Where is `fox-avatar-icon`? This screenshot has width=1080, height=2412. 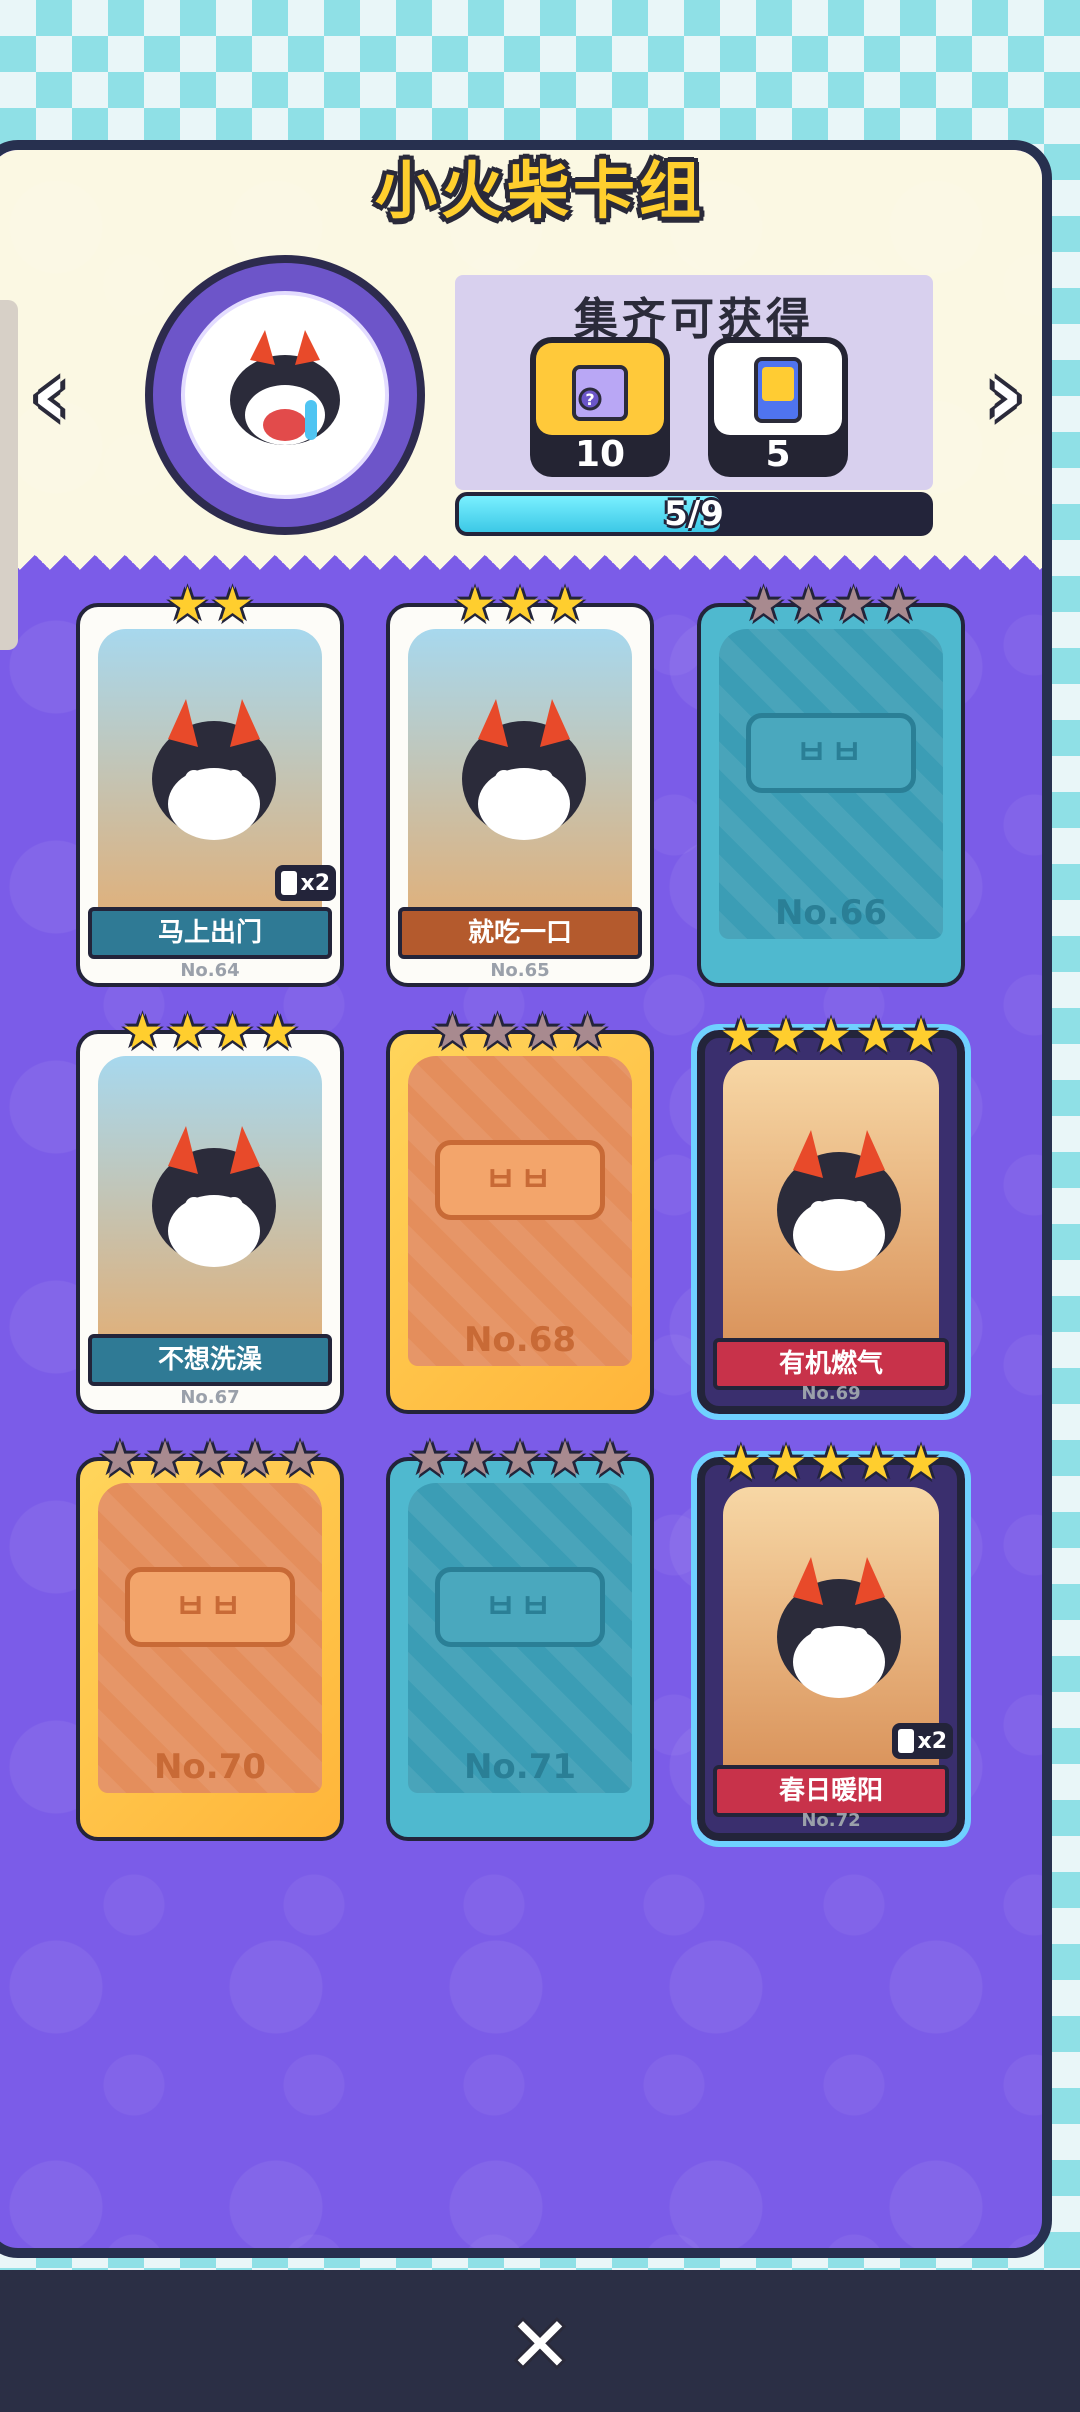 fox-avatar-icon is located at coordinates (285, 395).